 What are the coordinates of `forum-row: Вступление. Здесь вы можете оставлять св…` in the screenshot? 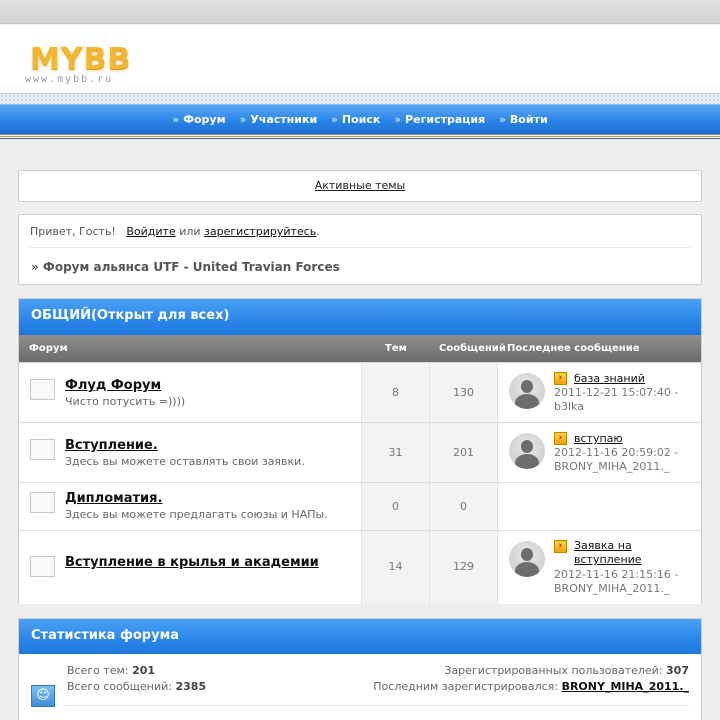 It's located at (360, 452).